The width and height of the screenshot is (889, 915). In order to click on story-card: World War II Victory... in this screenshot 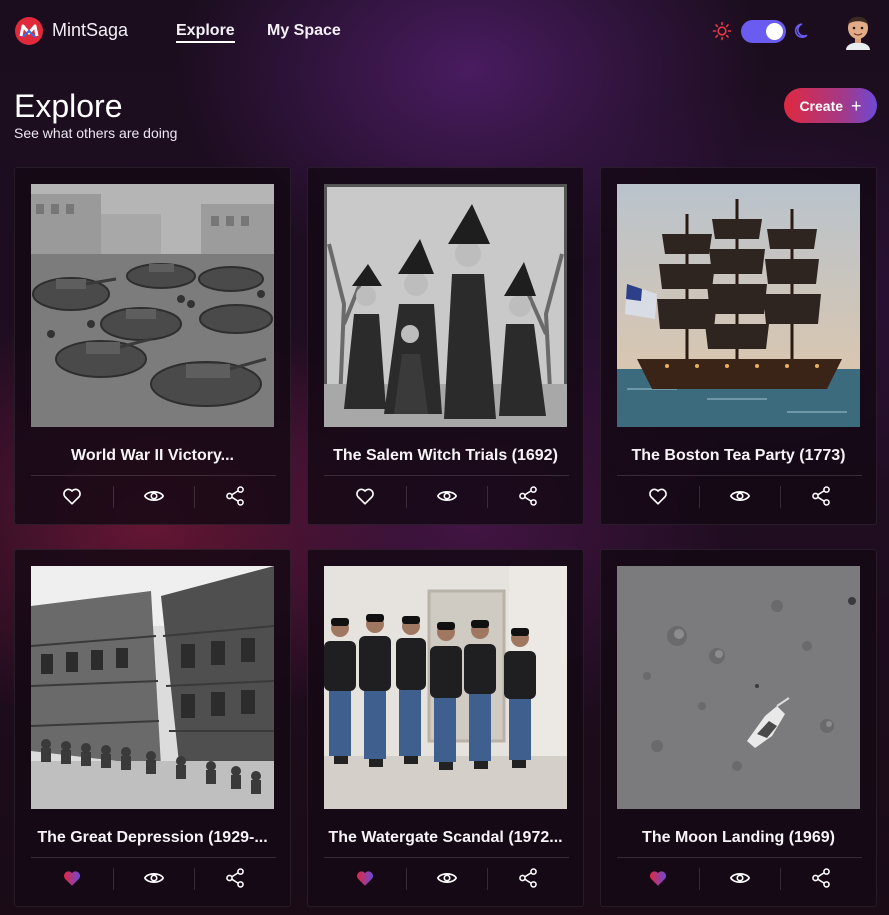, I will do `click(152, 346)`.